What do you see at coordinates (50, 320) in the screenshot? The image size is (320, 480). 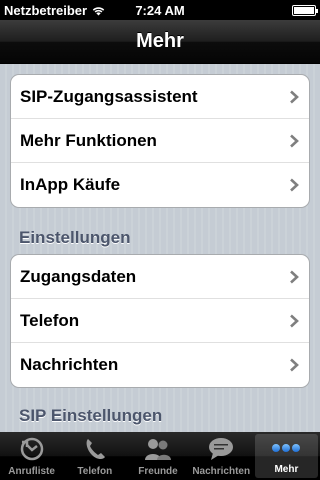 I see `row-label: Telefon` at bounding box center [50, 320].